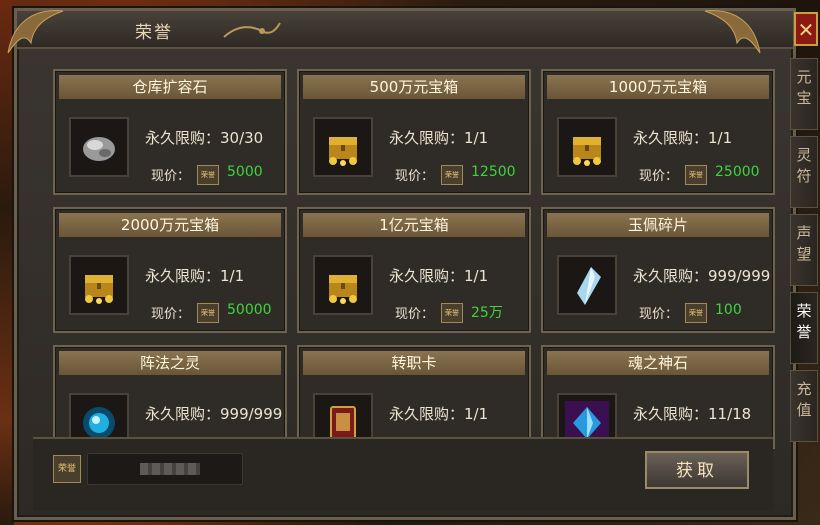  What do you see at coordinates (658, 397) in the screenshot?
I see `shop-item-card: 魂之神石永久限购：11/18` at bounding box center [658, 397].